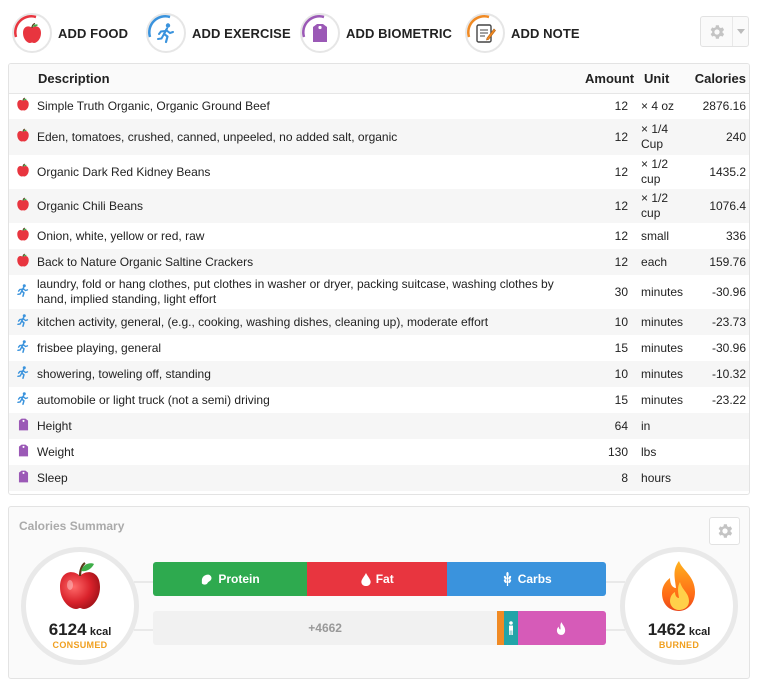  What do you see at coordinates (23, 374) in the screenshot?
I see `runner-icon` at bounding box center [23, 374].